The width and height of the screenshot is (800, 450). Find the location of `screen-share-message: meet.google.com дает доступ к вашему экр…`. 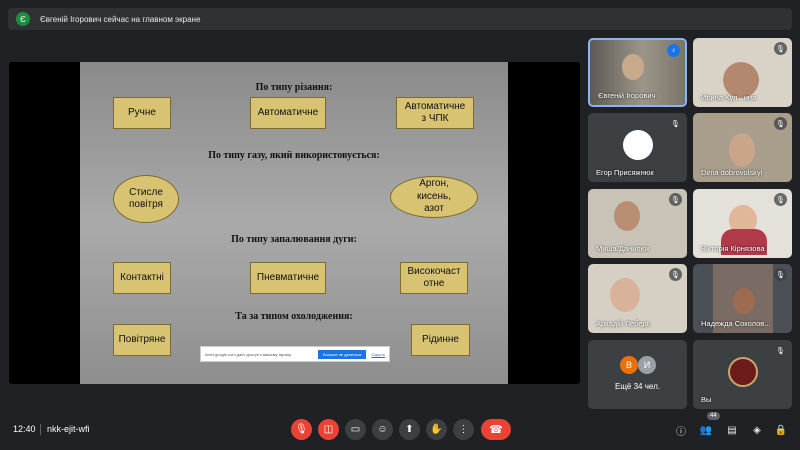

screen-share-message: meet.google.com дает доступ к вашему экр… is located at coordinates (248, 354).